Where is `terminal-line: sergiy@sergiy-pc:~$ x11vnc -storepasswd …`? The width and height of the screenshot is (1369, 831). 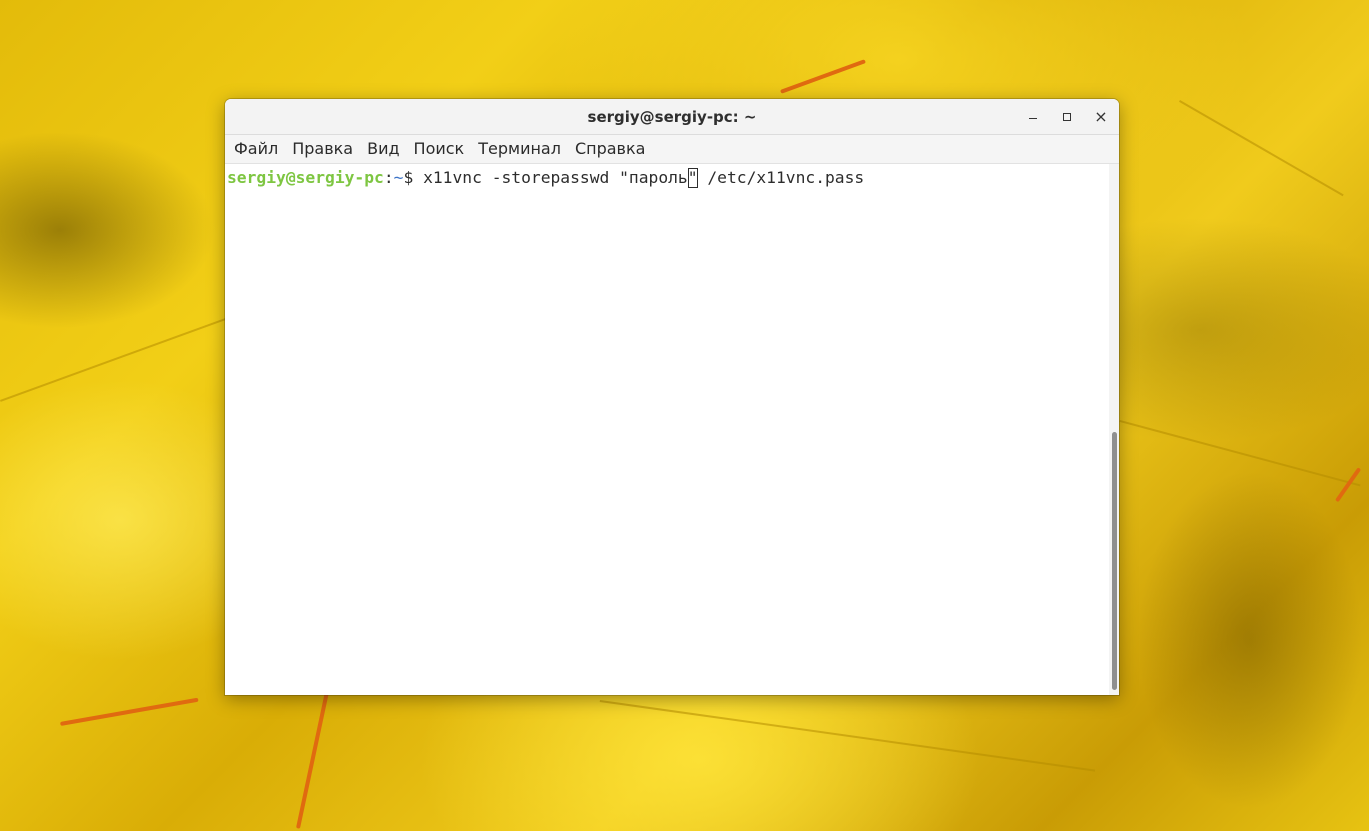 terminal-line: sergiy@sergiy-pc:~$ x11vnc -storepasswd … is located at coordinates (668, 178).